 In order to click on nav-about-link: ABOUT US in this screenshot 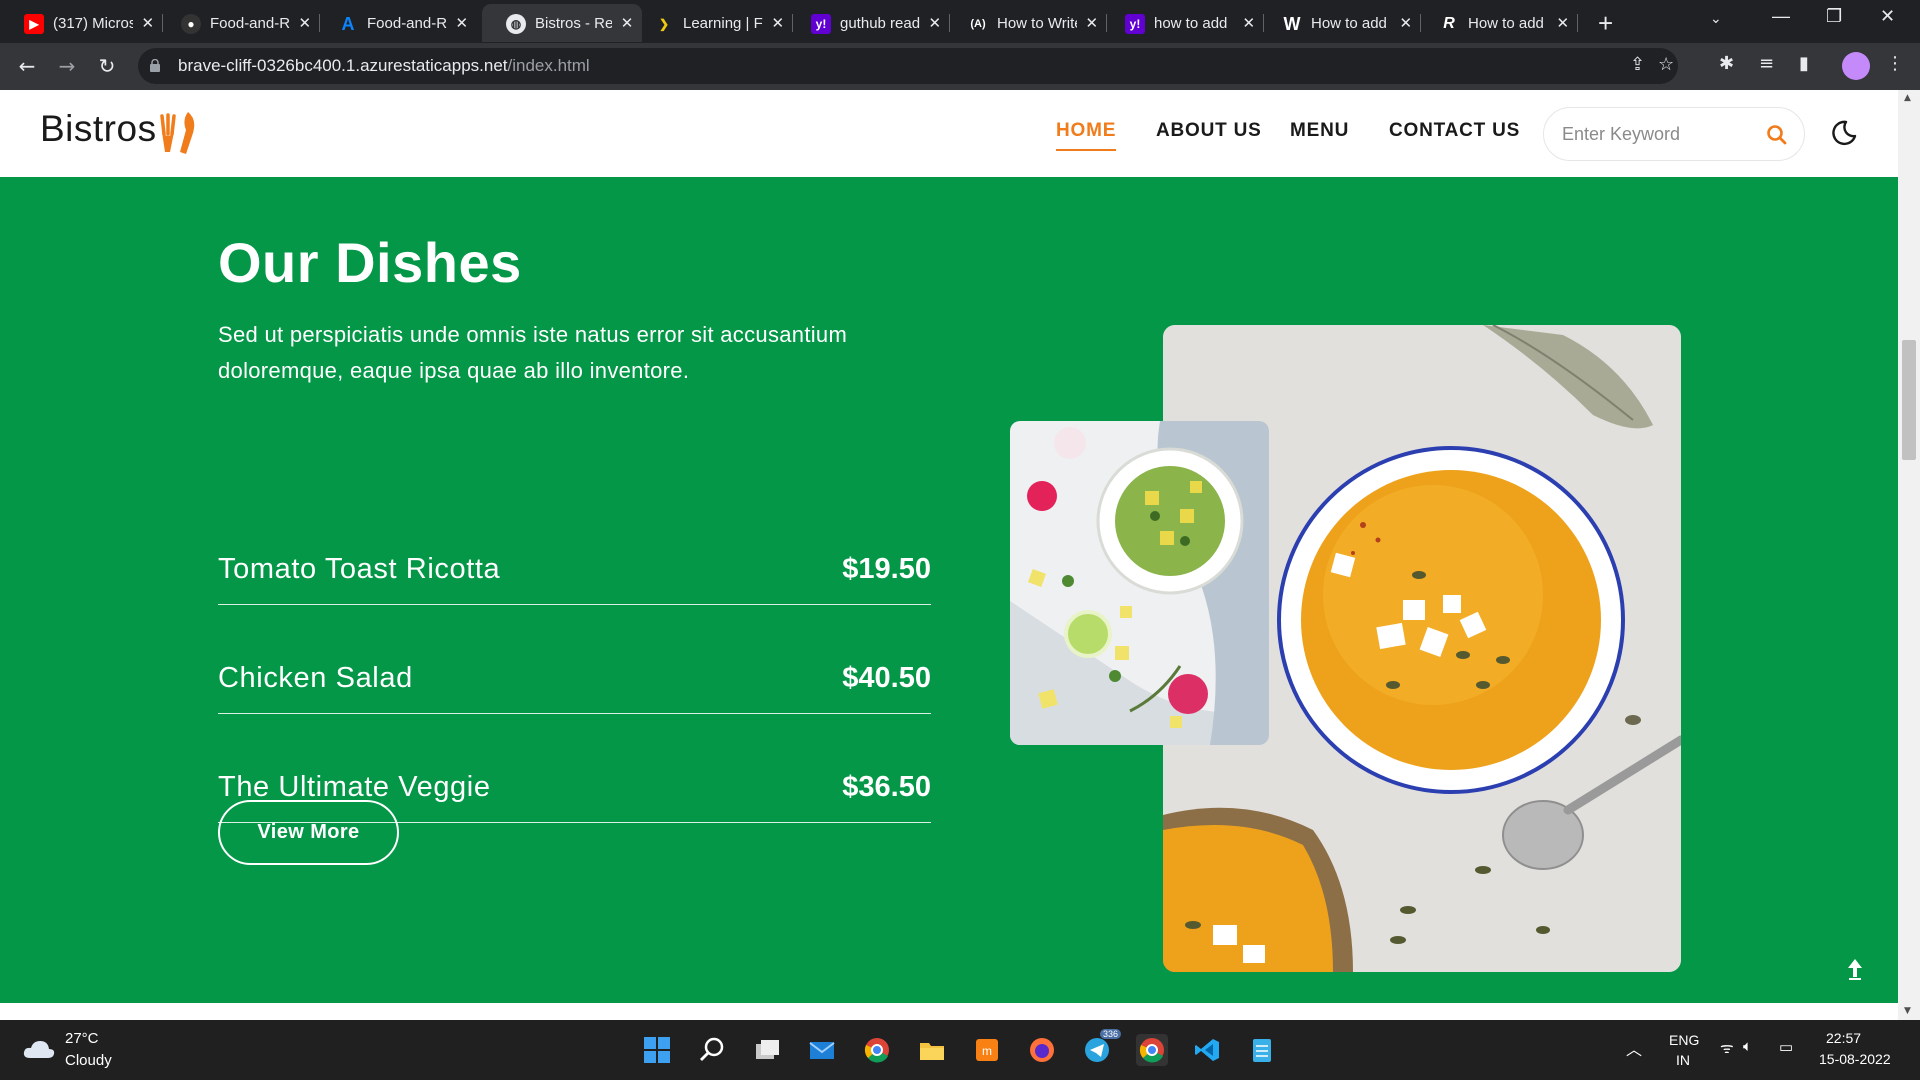, I will do `click(1209, 131)`.